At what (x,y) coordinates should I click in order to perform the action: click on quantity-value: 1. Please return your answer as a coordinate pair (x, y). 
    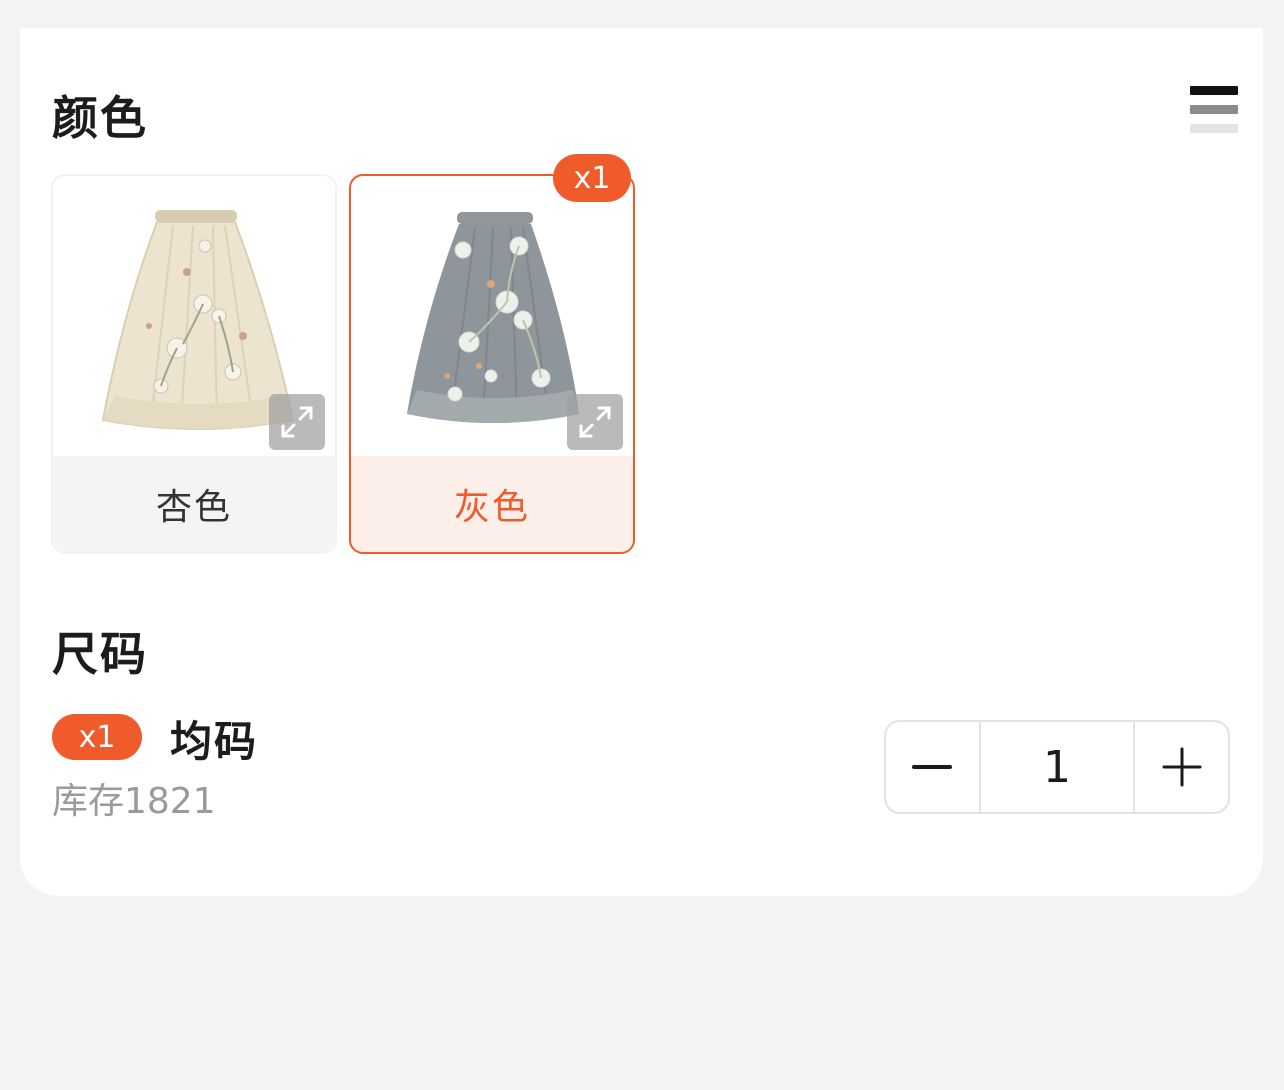
    Looking at the image, I should click on (1057, 767).